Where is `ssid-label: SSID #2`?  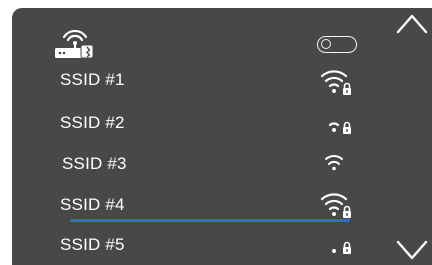 ssid-label: SSID #2 is located at coordinates (92, 122).